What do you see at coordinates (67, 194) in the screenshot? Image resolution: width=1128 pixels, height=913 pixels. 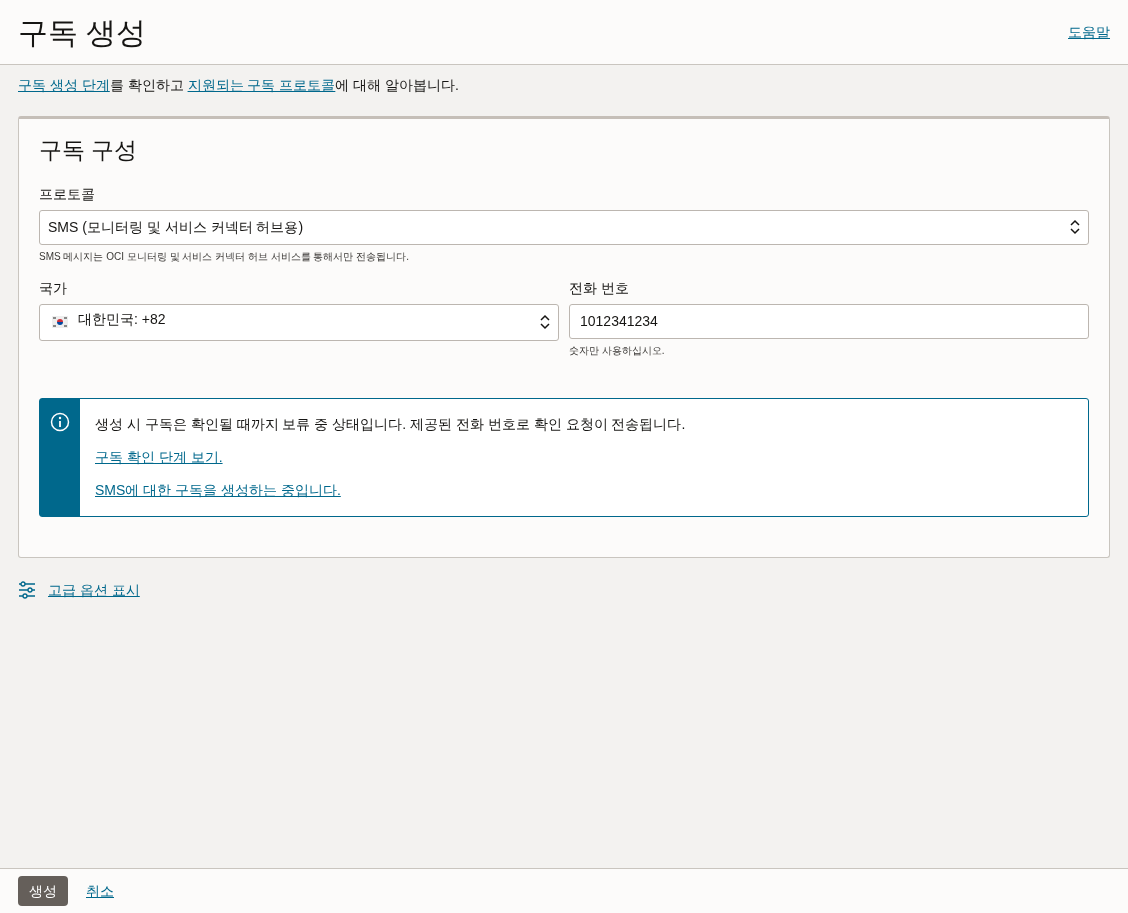 I see `field-label: 프로토콜` at bounding box center [67, 194].